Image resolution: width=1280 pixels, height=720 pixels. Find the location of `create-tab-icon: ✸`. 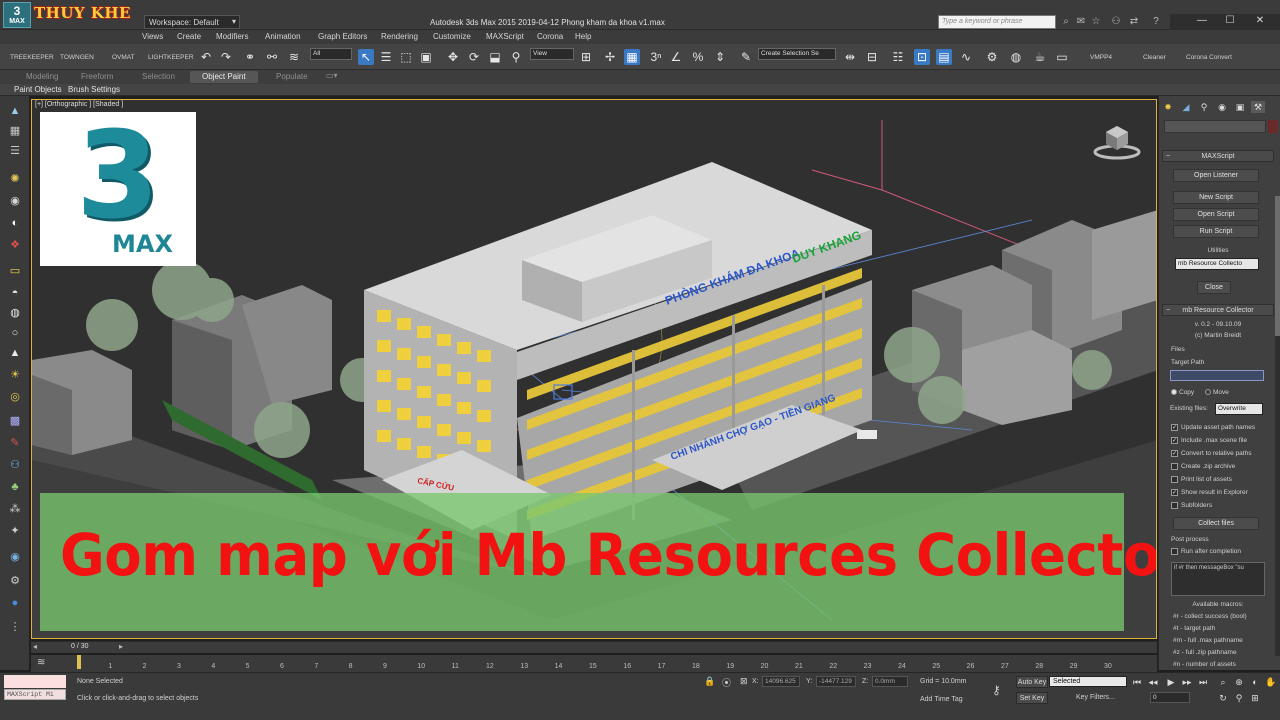

create-tab-icon: ✸ is located at coordinates (1168, 107).